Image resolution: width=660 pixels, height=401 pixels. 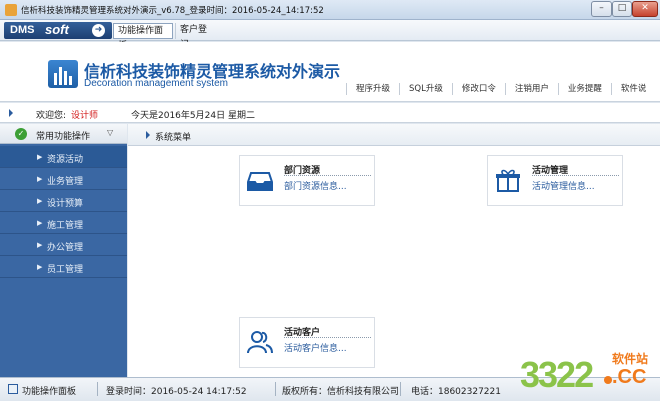 I want to click on site-watermark: 3322 软件站 .CC, so click(x=589, y=374).